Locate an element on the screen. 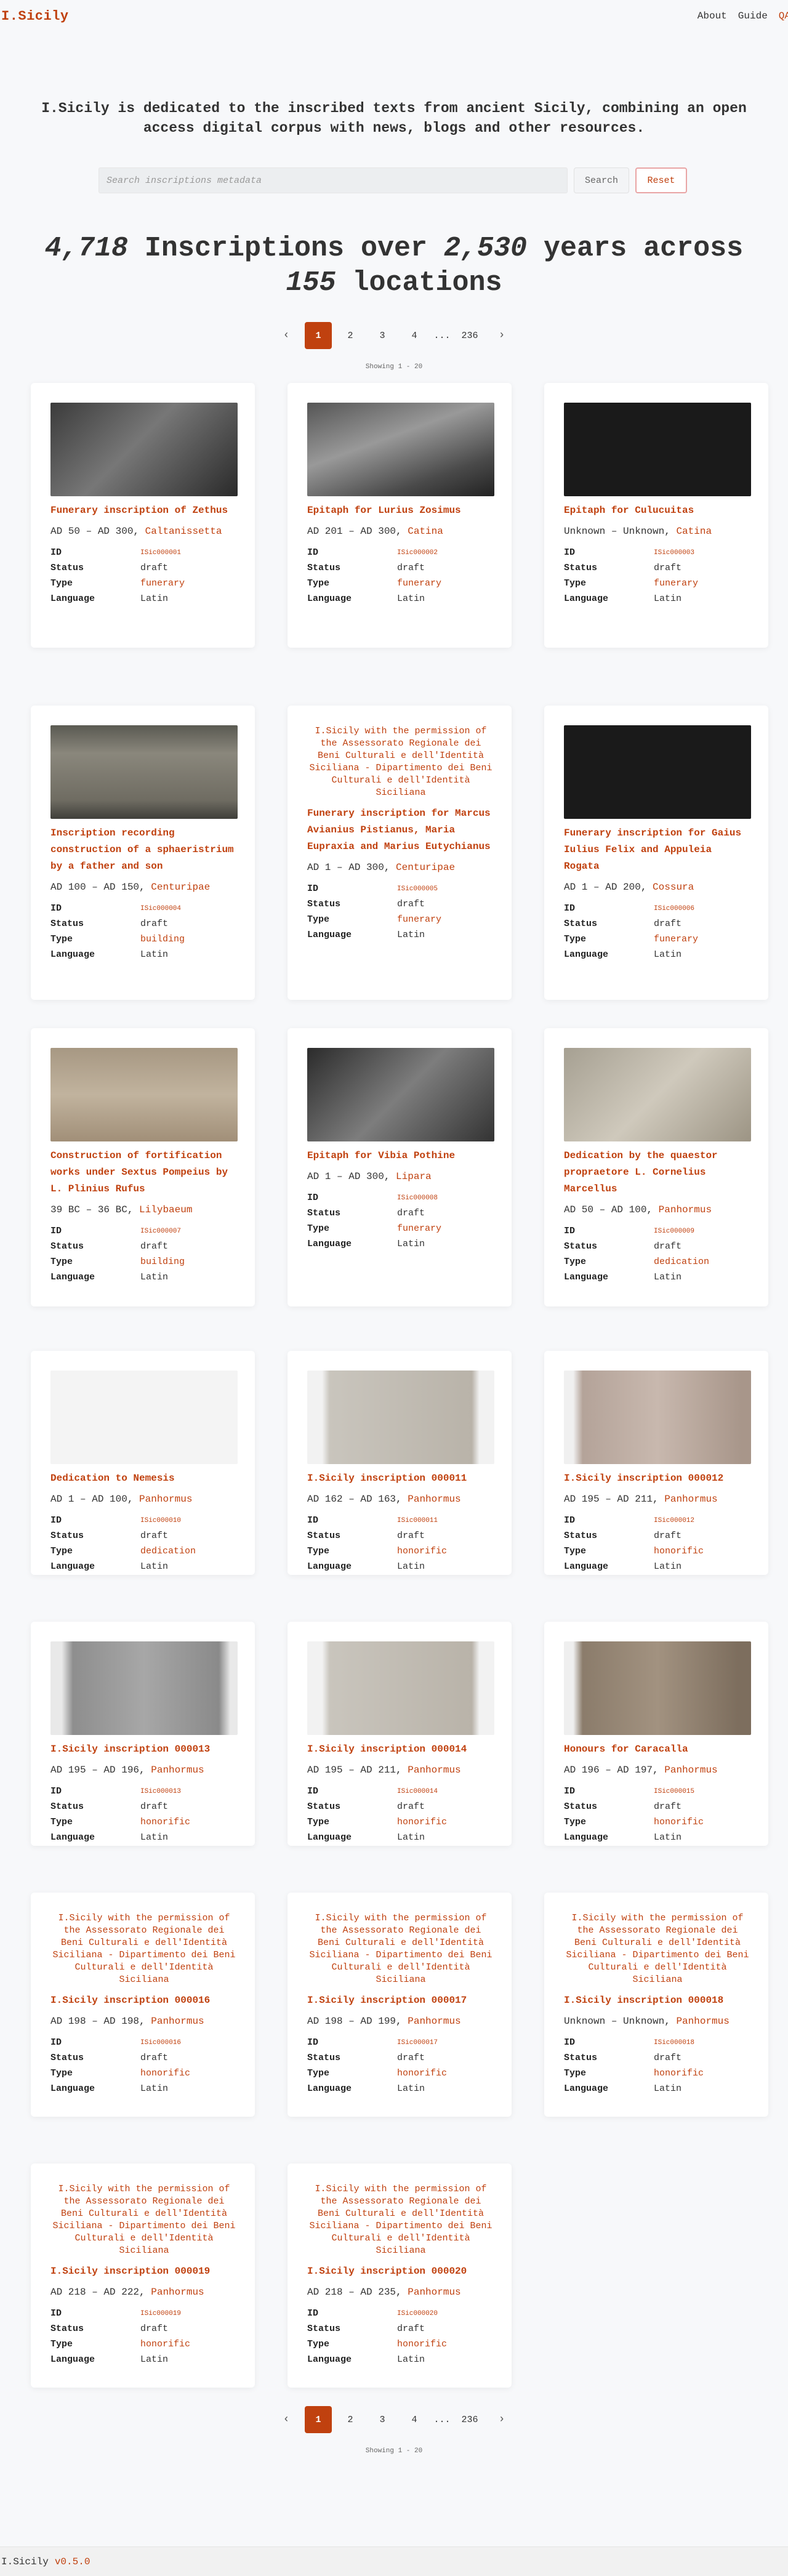 The width and height of the screenshot is (788, 2576). inscription-title: I.Sicily inscription 000011 is located at coordinates (399, 1478).